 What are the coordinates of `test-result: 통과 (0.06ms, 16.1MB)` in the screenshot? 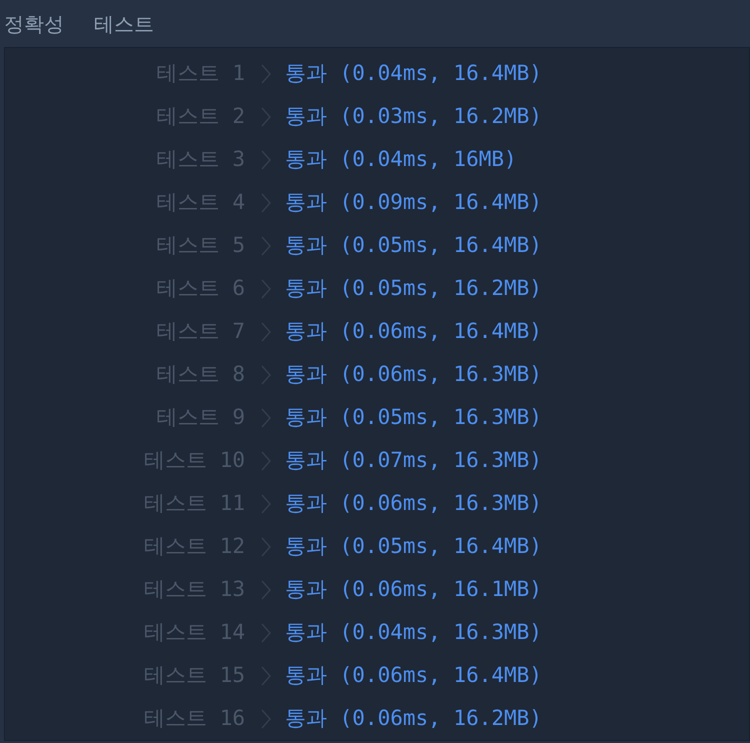 It's located at (413, 589).